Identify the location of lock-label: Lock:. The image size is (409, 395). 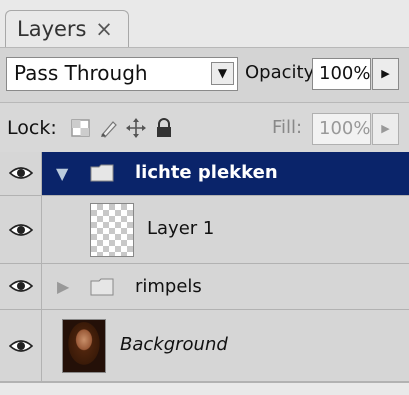
(32, 128).